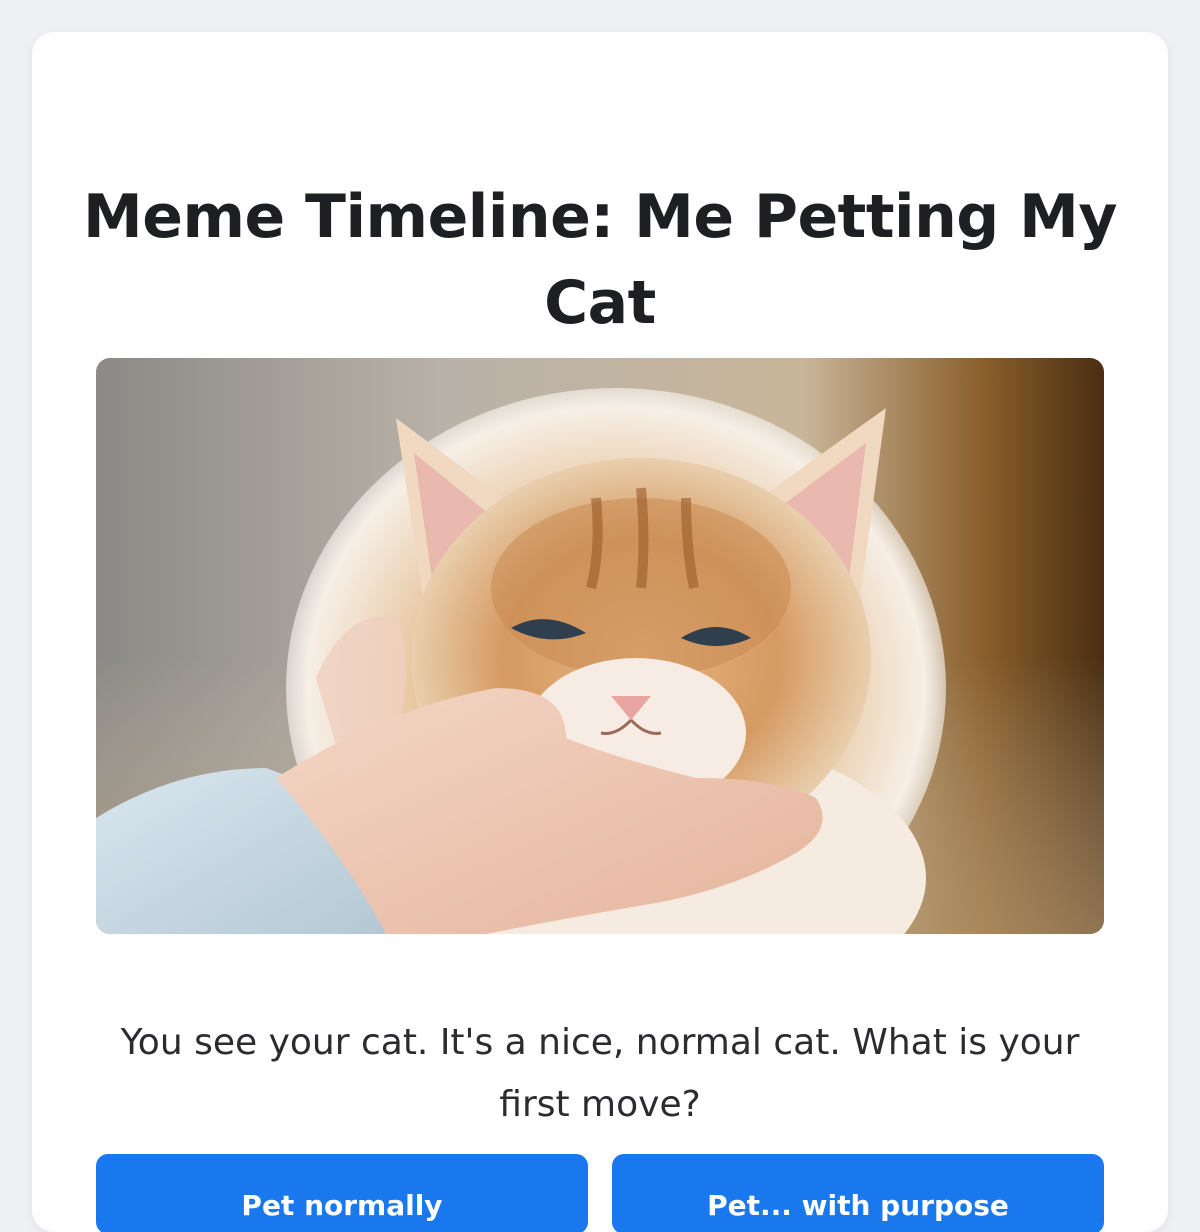 This screenshot has height=1232, width=1200. Describe the element at coordinates (342, 1193) in the screenshot. I see `choice-button-pet-normally: Pet normally` at that location.